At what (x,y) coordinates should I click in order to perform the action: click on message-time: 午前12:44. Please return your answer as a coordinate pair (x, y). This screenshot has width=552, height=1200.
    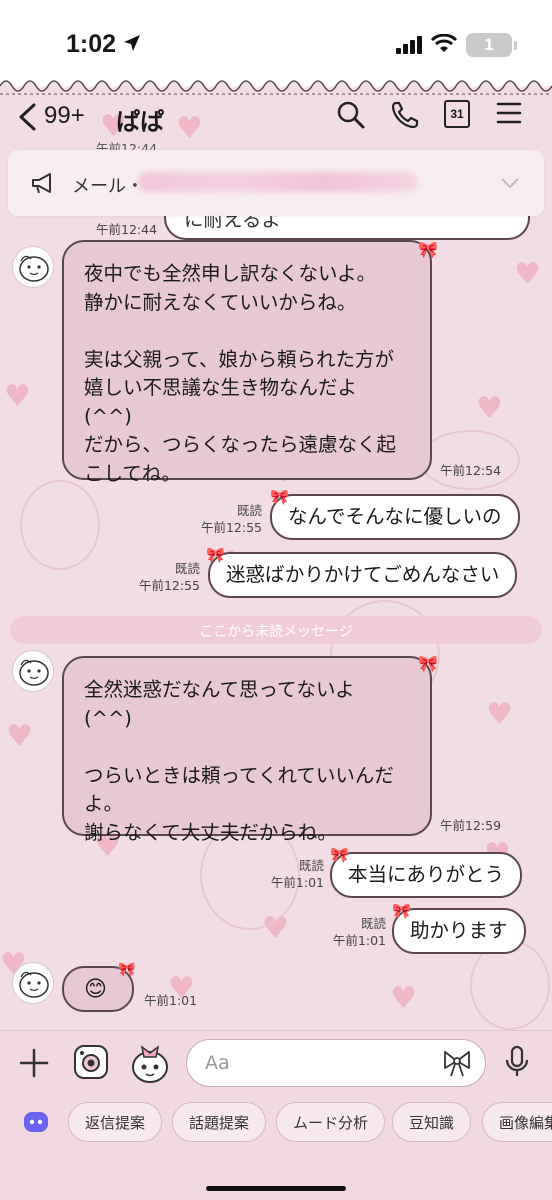
    Looking at the image, I should click on (127, 229).